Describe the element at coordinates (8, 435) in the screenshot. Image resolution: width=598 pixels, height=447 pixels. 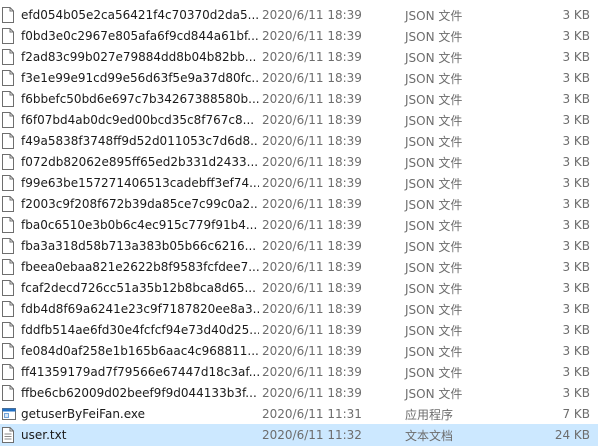
I see `txt-file-icon` at that location.